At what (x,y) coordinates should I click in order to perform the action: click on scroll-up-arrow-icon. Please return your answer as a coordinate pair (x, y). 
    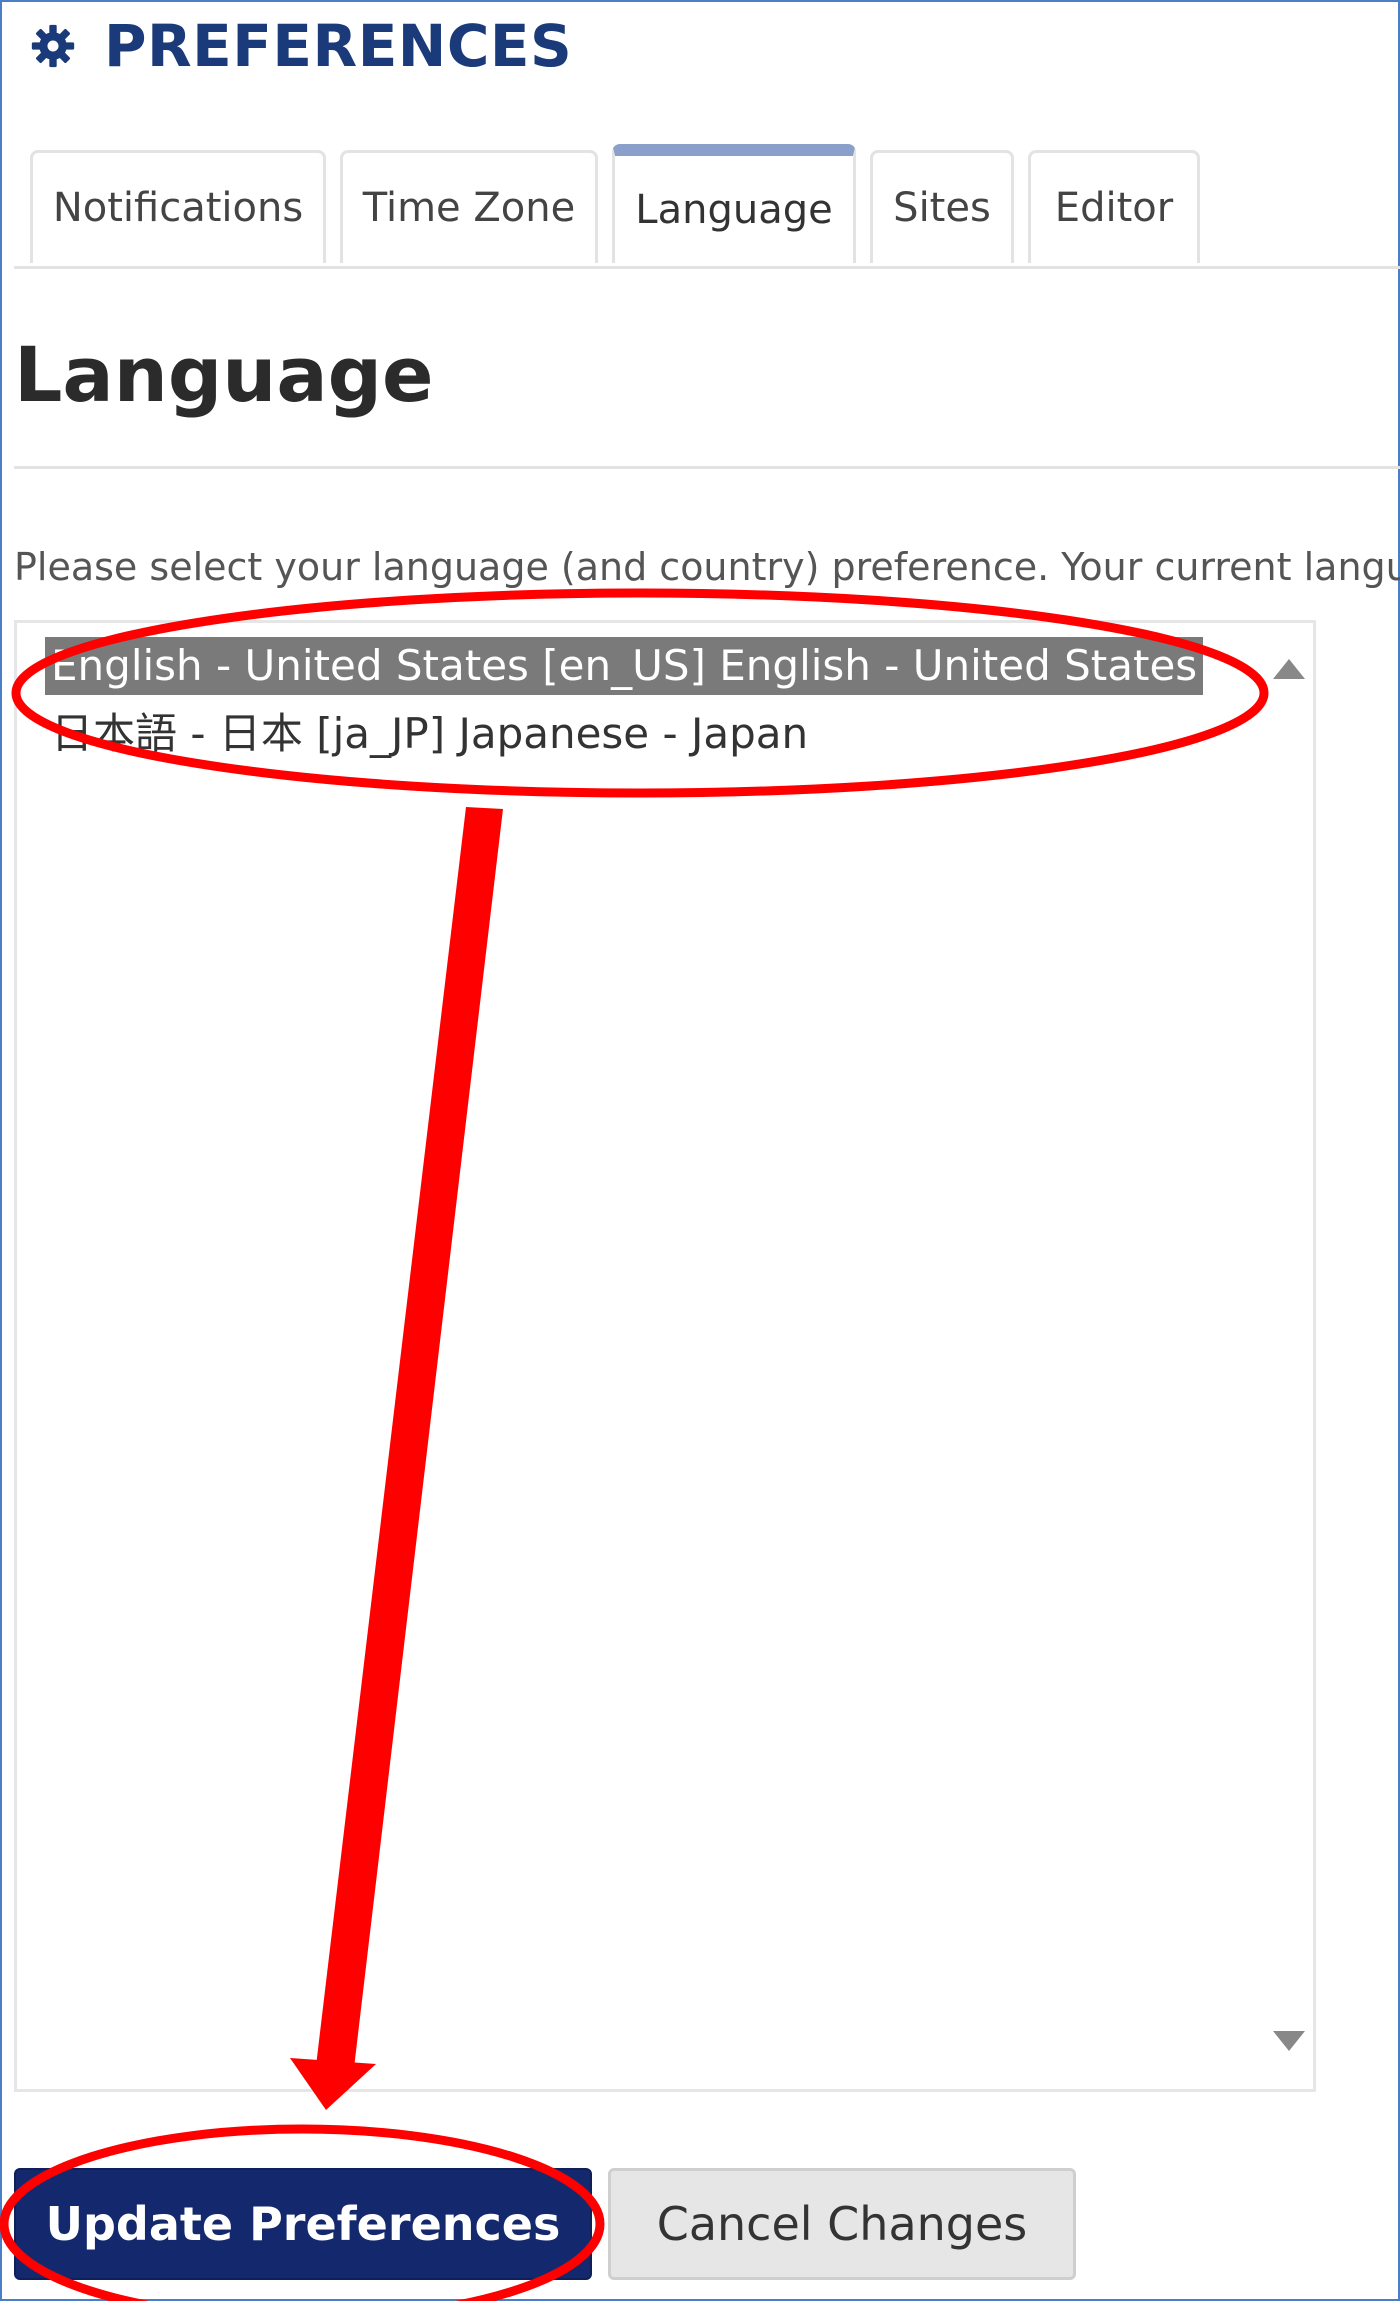
    Looking at the image, I should click on (1289, 669).